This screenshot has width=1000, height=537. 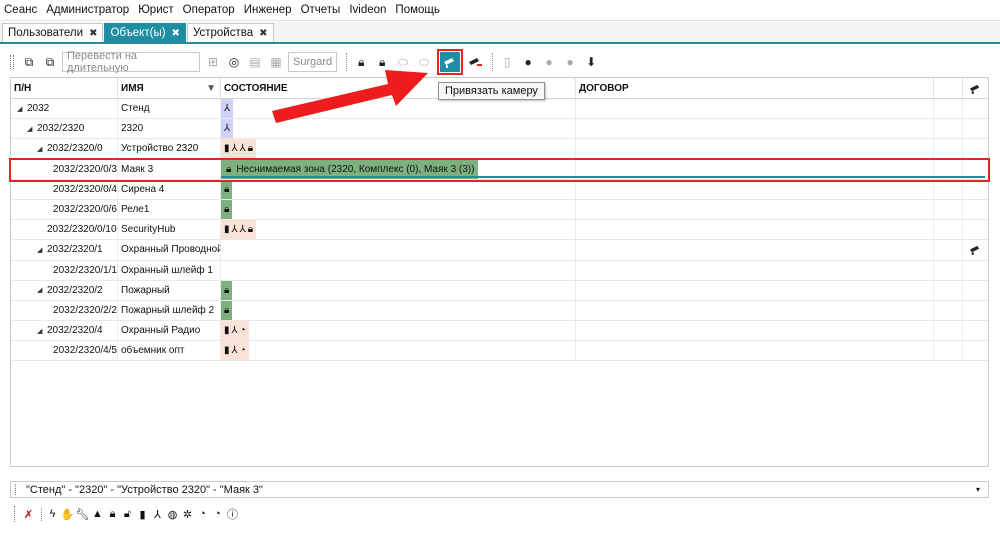 I want to click on cell-name: Охранный шлейф 1, so click(x=169, y=270).